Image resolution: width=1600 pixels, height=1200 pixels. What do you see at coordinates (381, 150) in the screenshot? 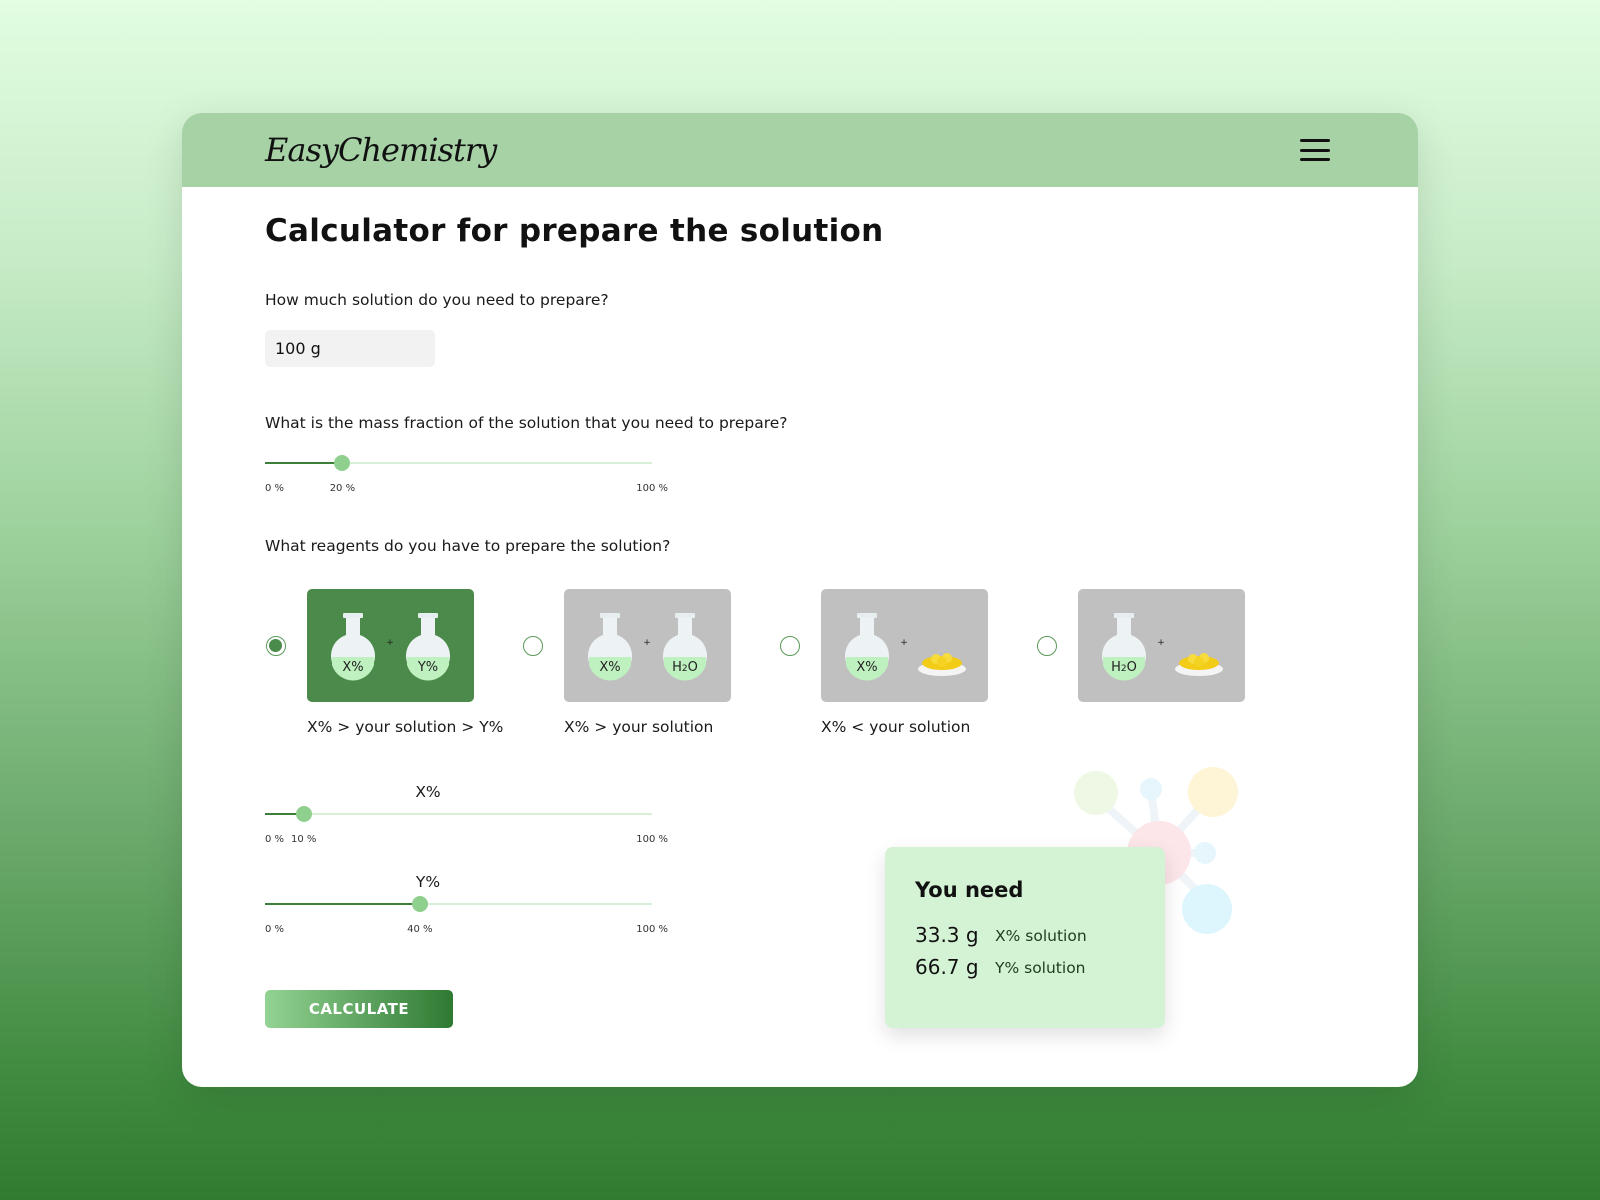
I see `logo: EasyChemistry` at bounding box center [381, 150].